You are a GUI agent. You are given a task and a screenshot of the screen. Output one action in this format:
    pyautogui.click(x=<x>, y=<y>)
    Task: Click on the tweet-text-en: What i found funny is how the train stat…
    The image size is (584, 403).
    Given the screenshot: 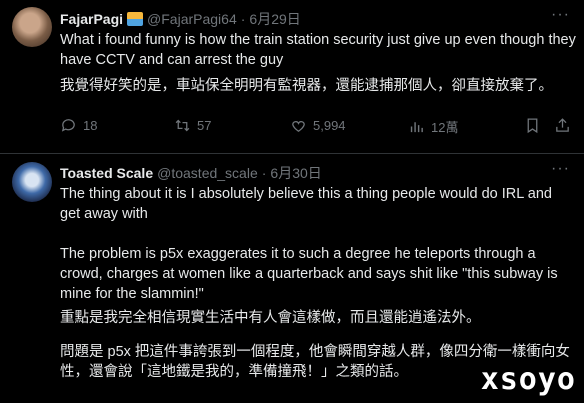 What is the action you would take?
    pyautogui.click(x=318, y=50)
    